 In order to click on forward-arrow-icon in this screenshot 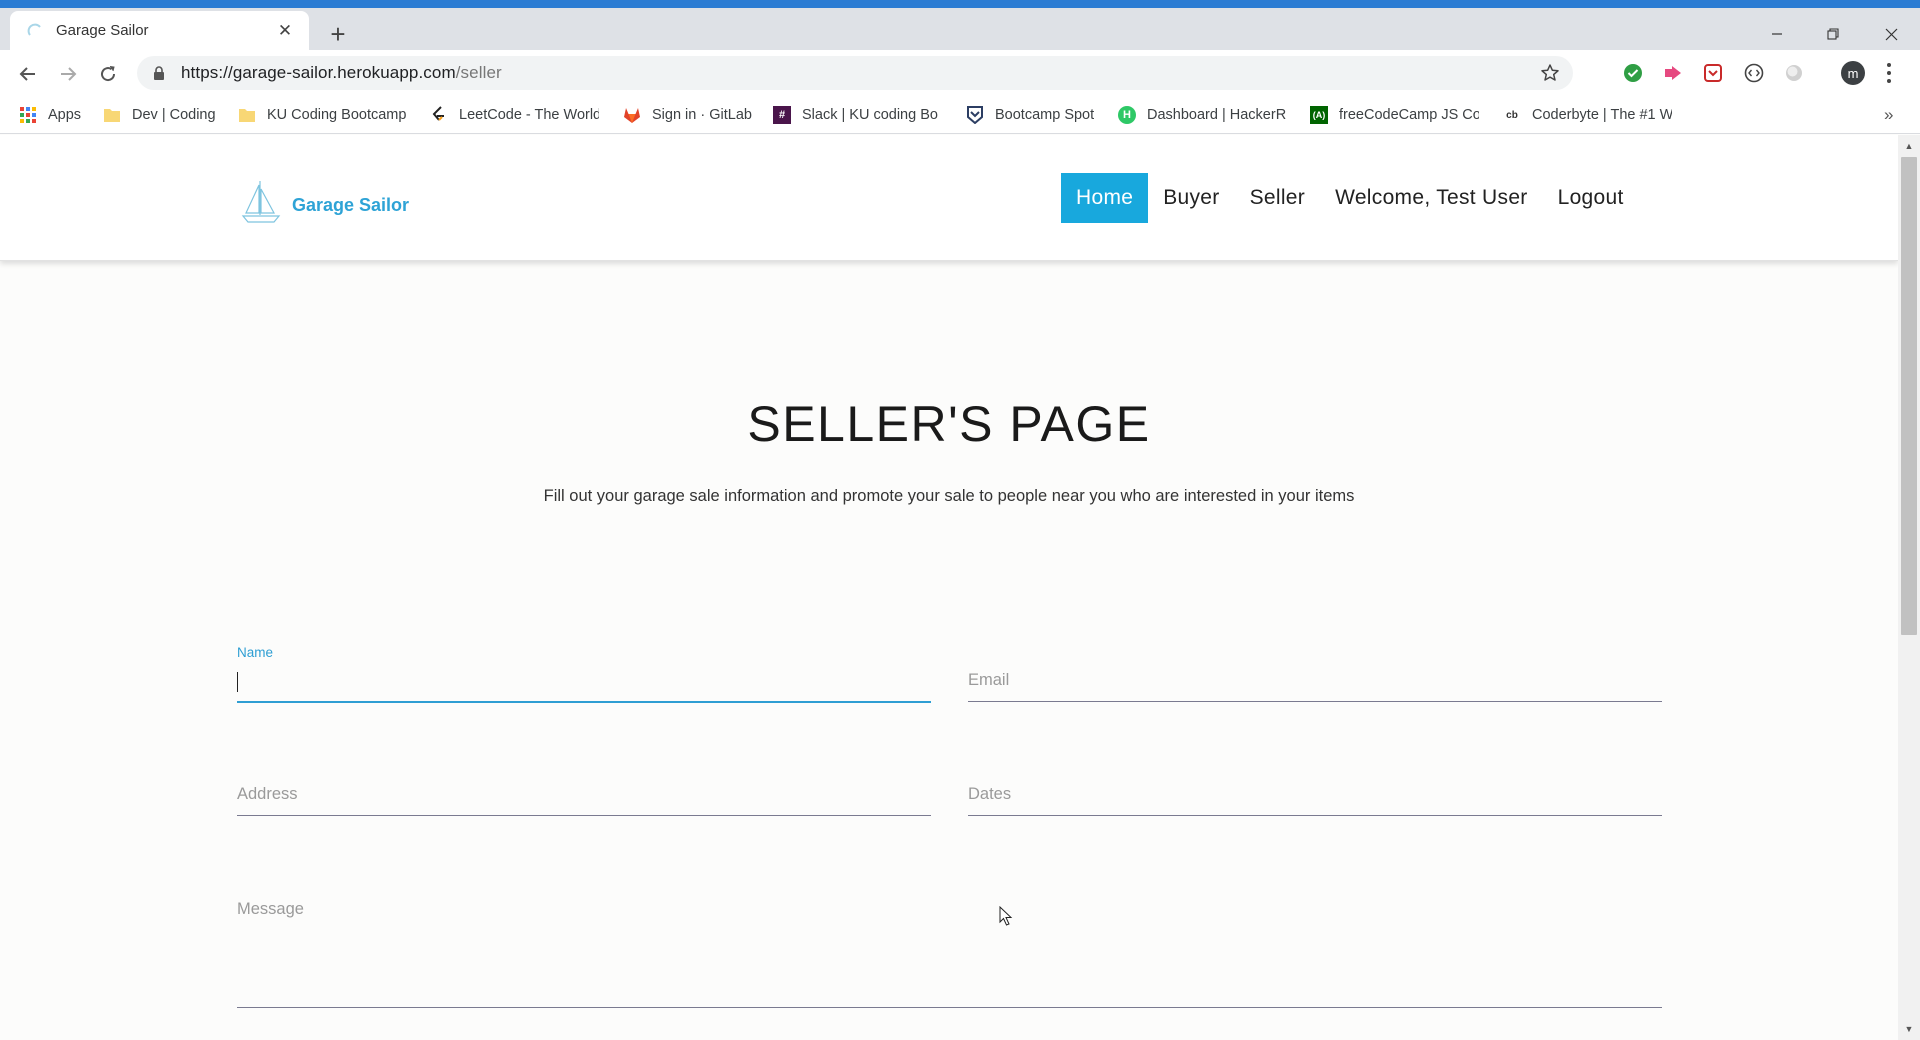, I will do `click(68, 74)`.